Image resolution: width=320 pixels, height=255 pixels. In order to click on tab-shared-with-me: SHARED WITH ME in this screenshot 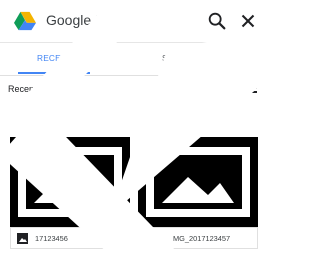, I will do `click(200, 58)`.